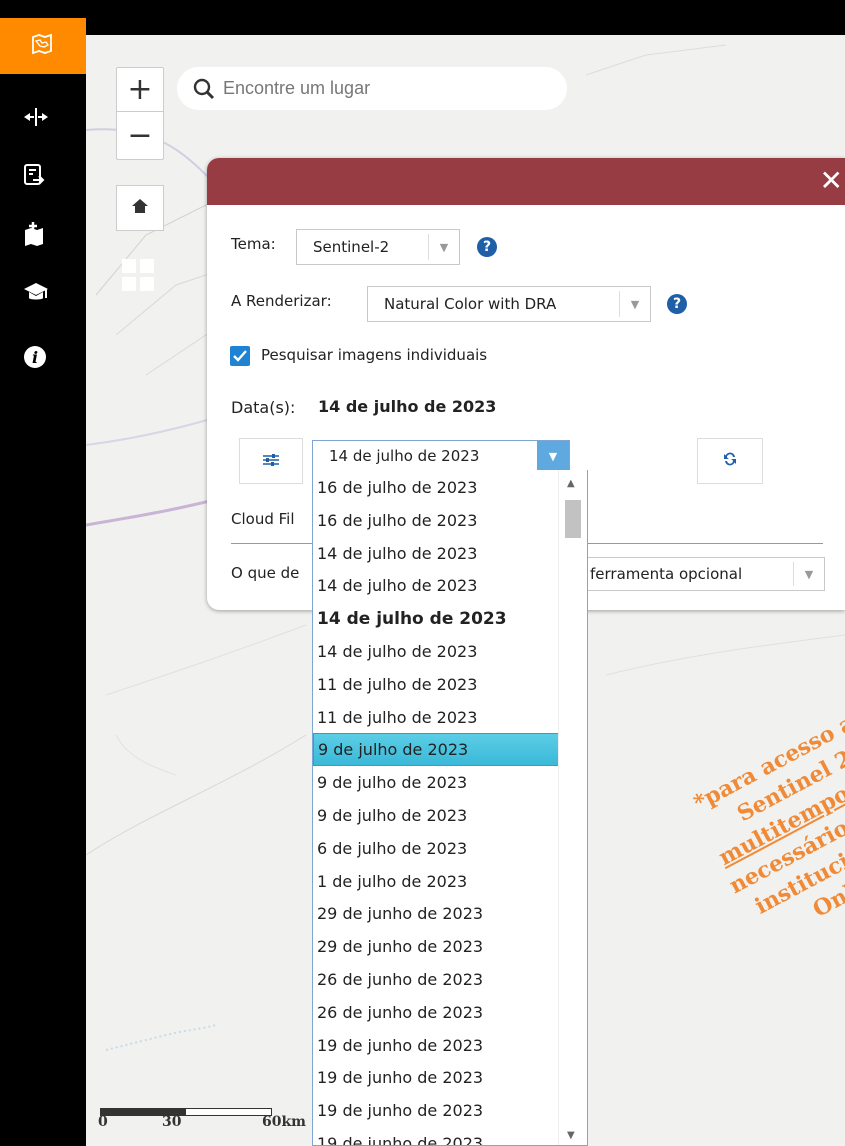 Image resolution: width=845 pixels, height=1146 pixels. What do you see at coordinates (36, 295) in the screenshot?
I see `education-cap-icon` at bounding box center [36, 295].